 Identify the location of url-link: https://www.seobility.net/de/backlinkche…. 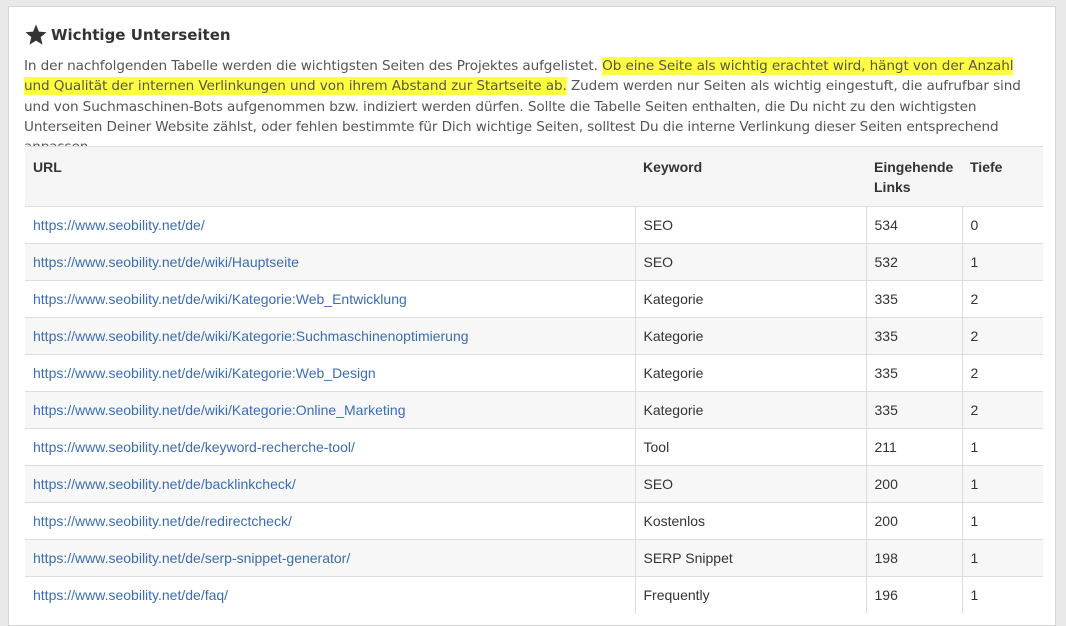
(164, 484).